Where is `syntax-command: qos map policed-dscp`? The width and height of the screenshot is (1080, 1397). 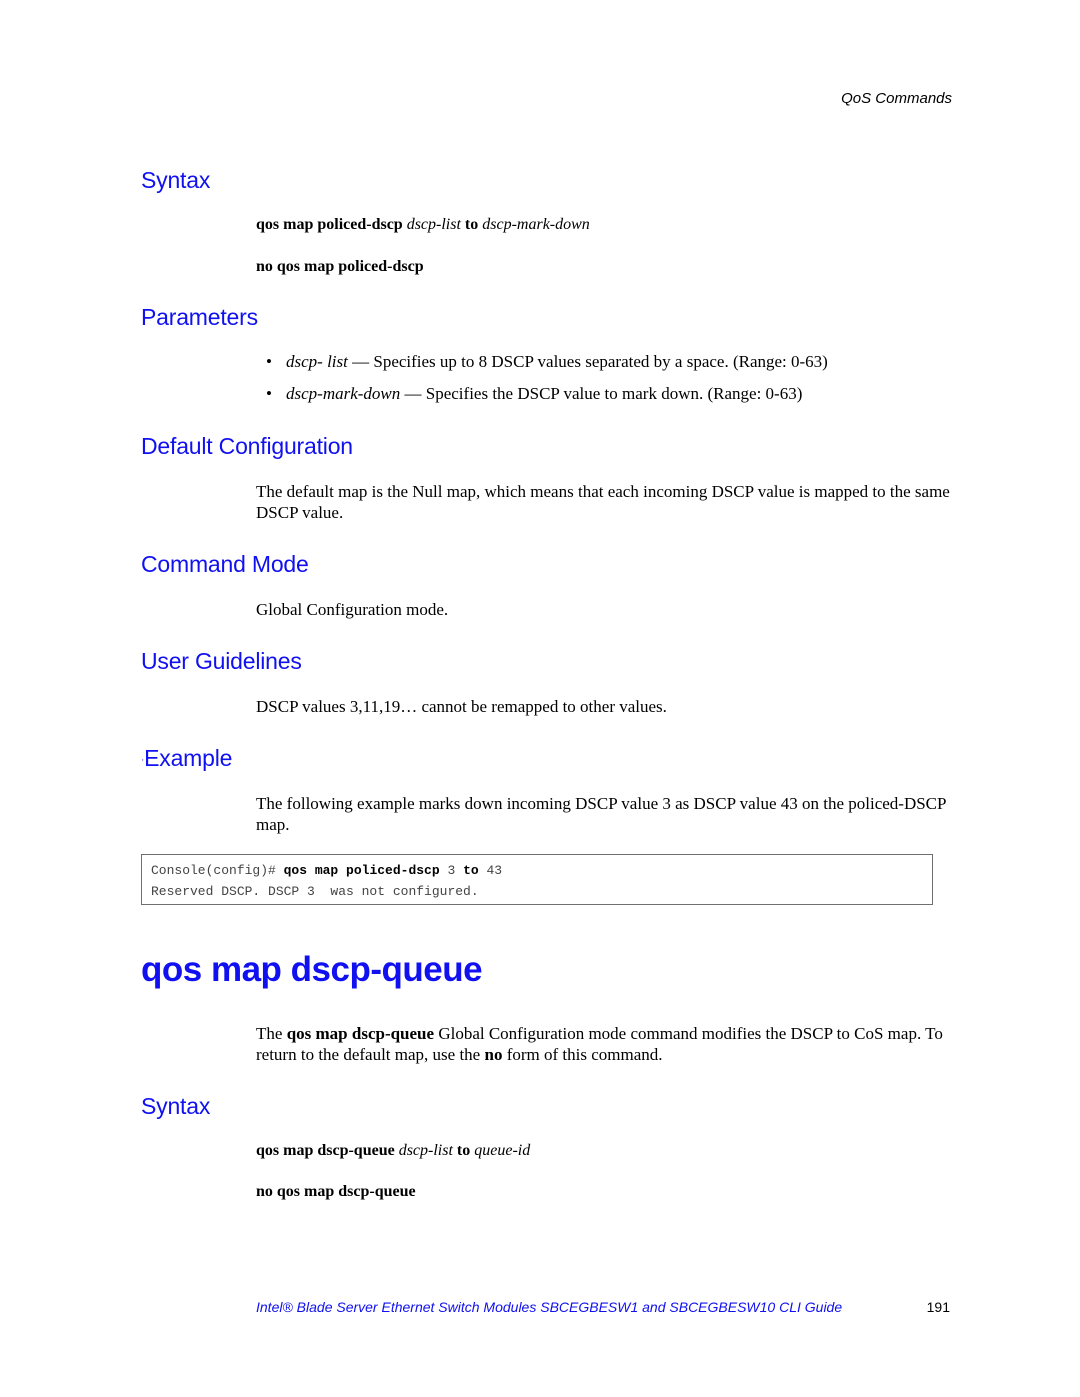 syntax-command: qos map policed-dscp is located at coordinates (329, 224).